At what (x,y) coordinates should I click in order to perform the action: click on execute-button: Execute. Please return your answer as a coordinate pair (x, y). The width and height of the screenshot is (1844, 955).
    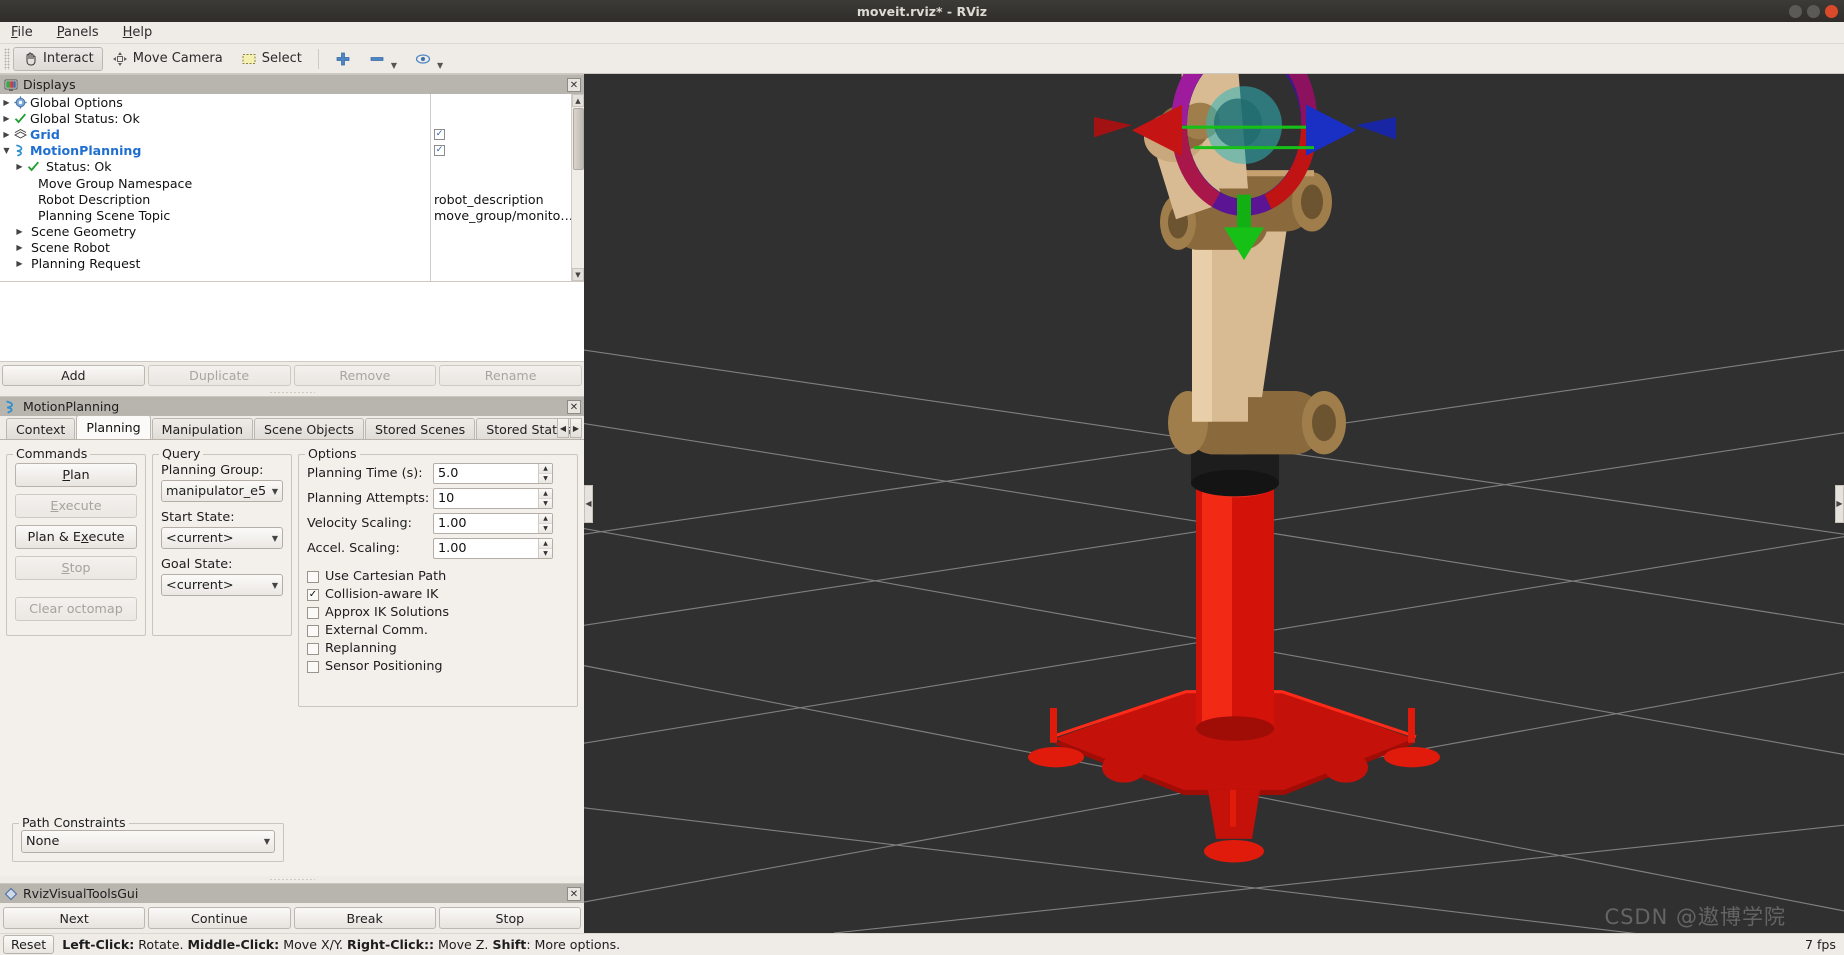
    Looking at the image, I should click on (76, 506).